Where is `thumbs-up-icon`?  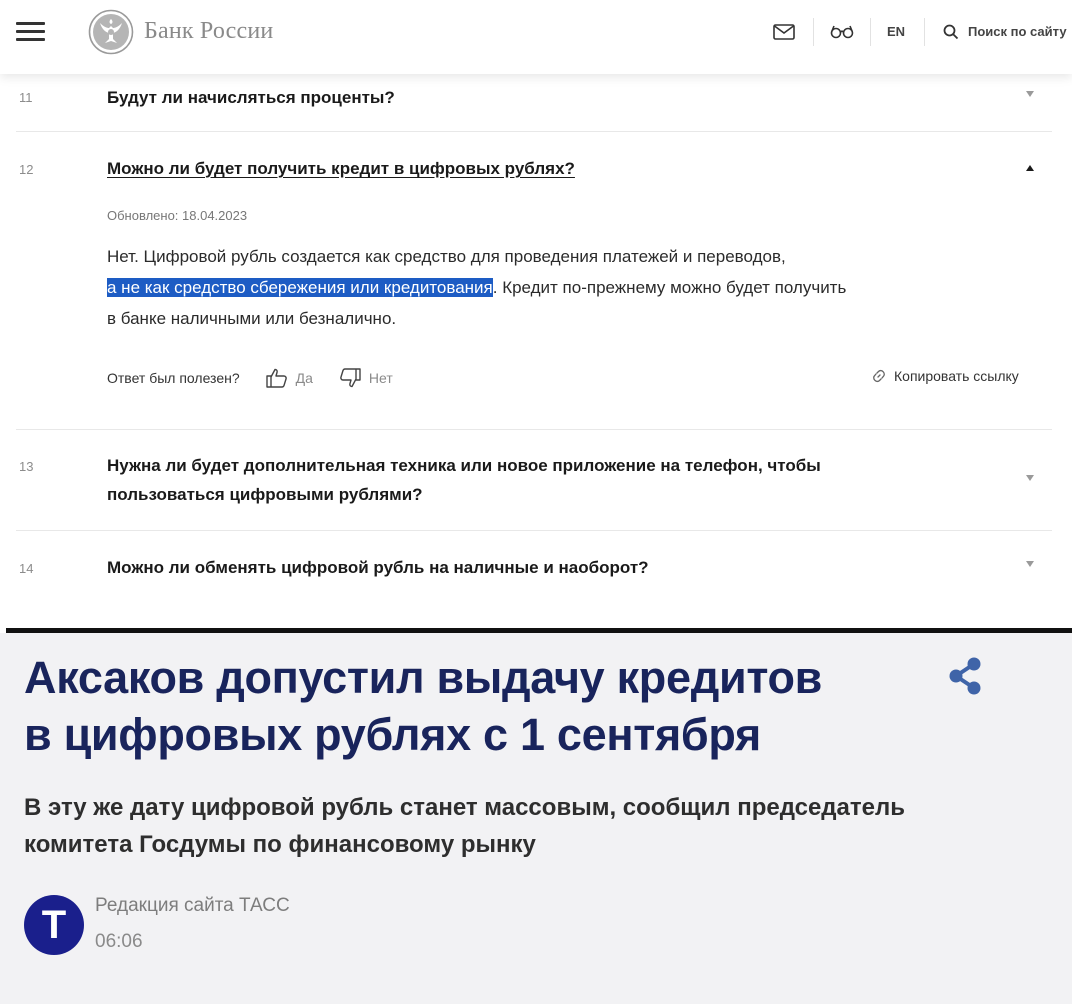 thumbs-up-icon is located at coordinates (276, 378).